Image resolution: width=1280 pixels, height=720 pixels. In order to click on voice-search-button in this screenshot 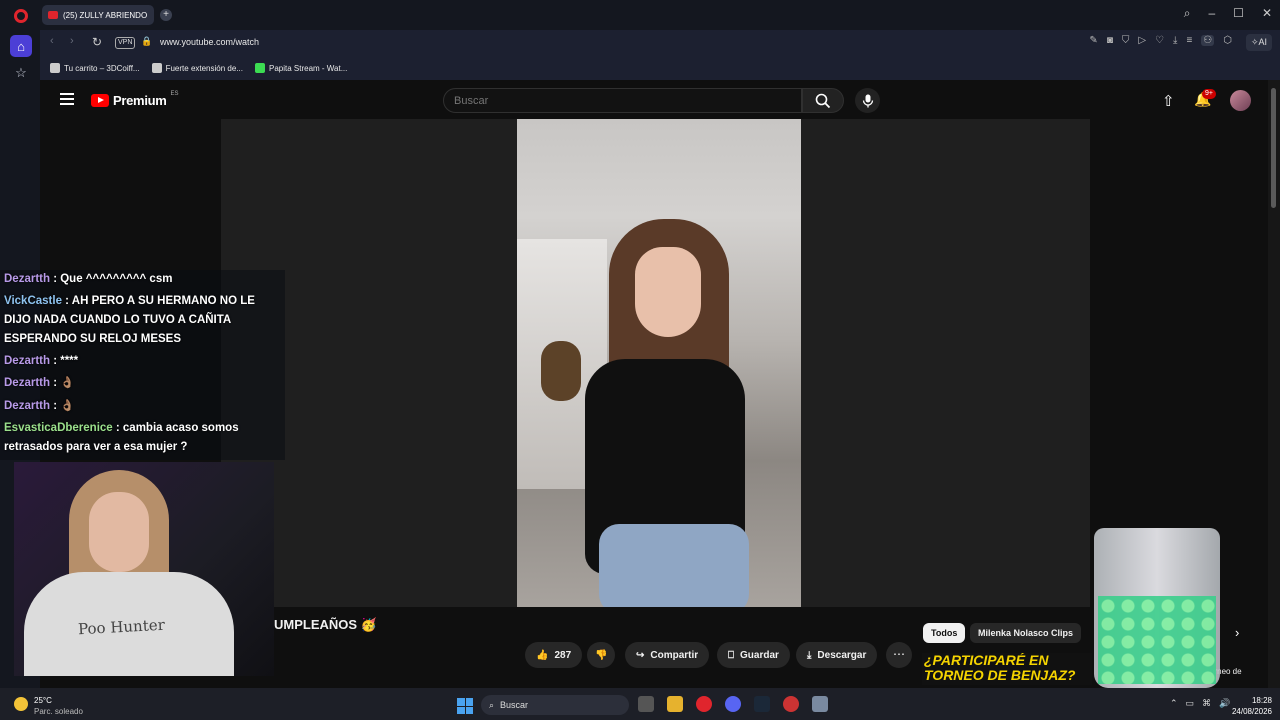, I will do `click(867, 100)`.